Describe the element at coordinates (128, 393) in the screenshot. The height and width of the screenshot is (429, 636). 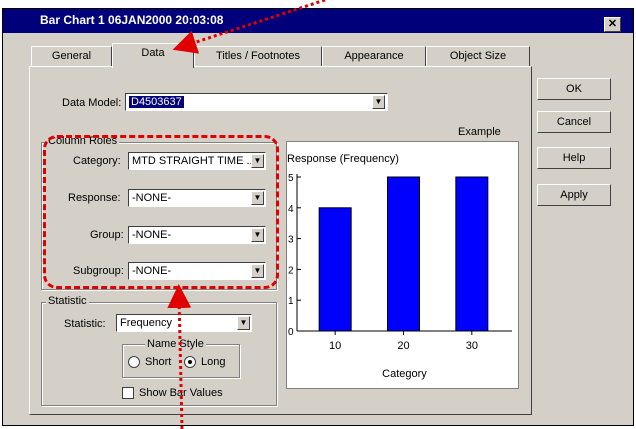
I see `show-bar-values-checkbox` at that location.